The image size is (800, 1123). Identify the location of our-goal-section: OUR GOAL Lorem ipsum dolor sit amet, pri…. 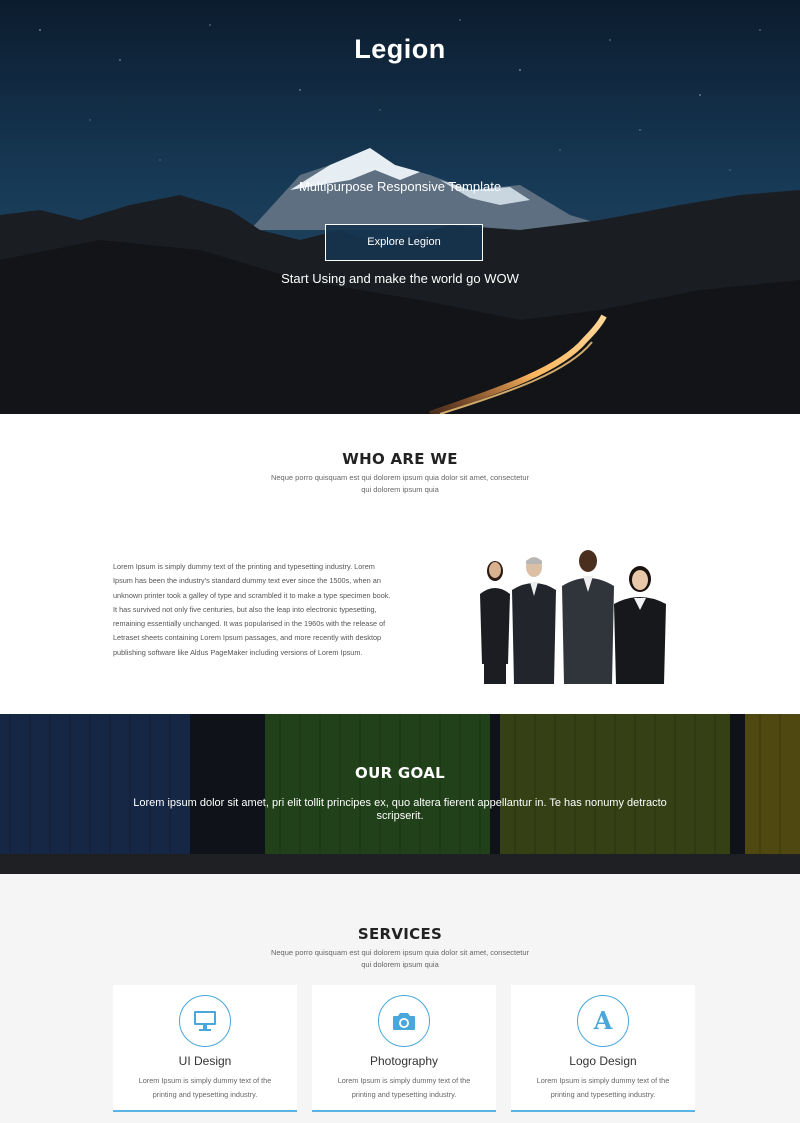
(400, 794).